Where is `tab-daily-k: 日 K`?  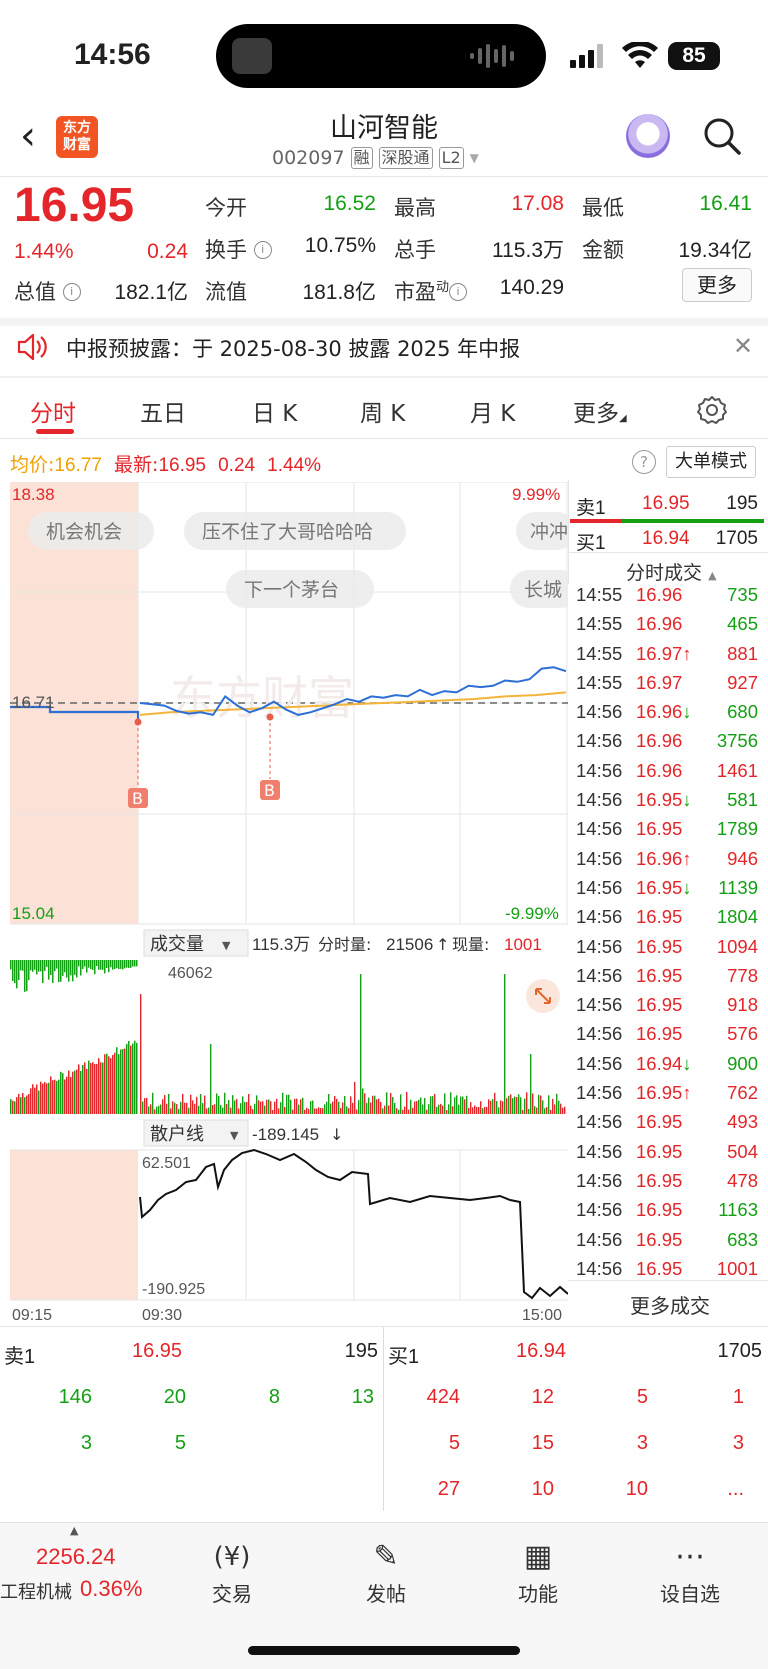
tab-daily-k: 日 K is located at coordinates (274, 411).